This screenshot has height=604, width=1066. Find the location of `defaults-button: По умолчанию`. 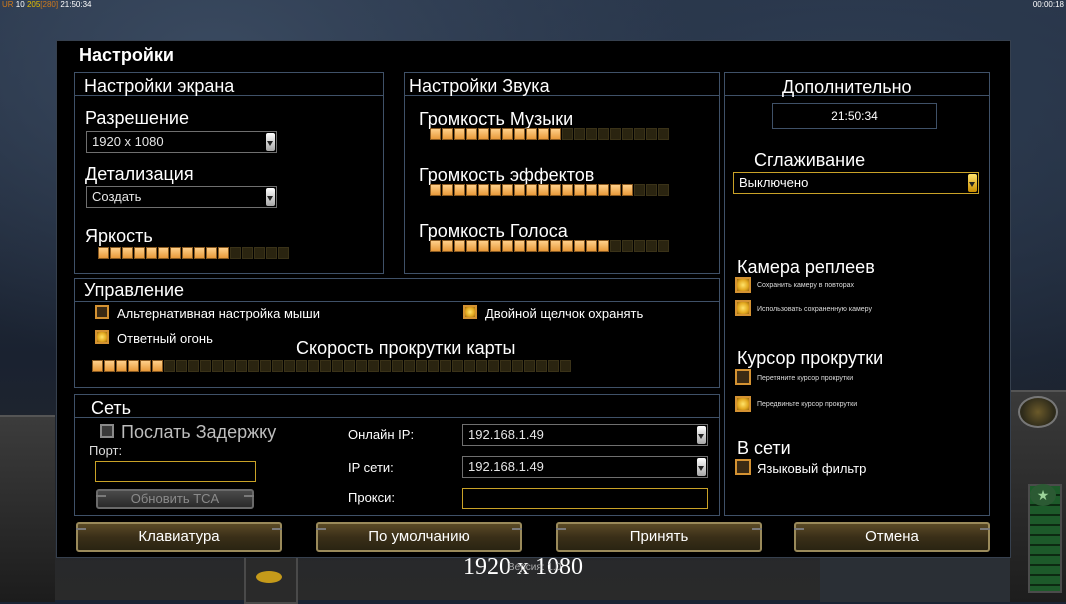

defaults-button: По умолчанию is located at coordinates (419, 537).